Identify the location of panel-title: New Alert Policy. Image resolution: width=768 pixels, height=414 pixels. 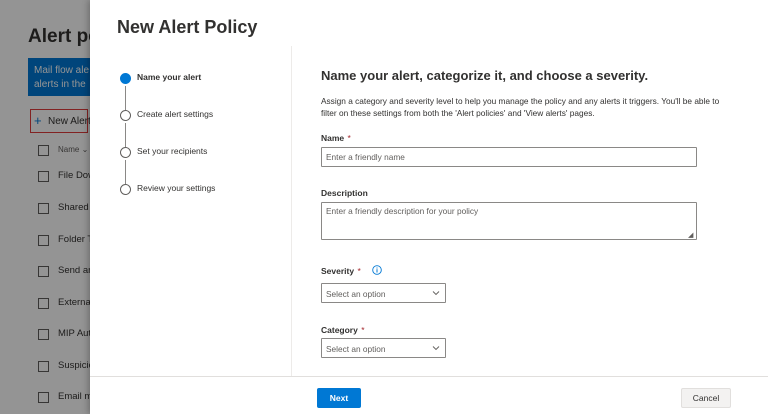
(187, 27).